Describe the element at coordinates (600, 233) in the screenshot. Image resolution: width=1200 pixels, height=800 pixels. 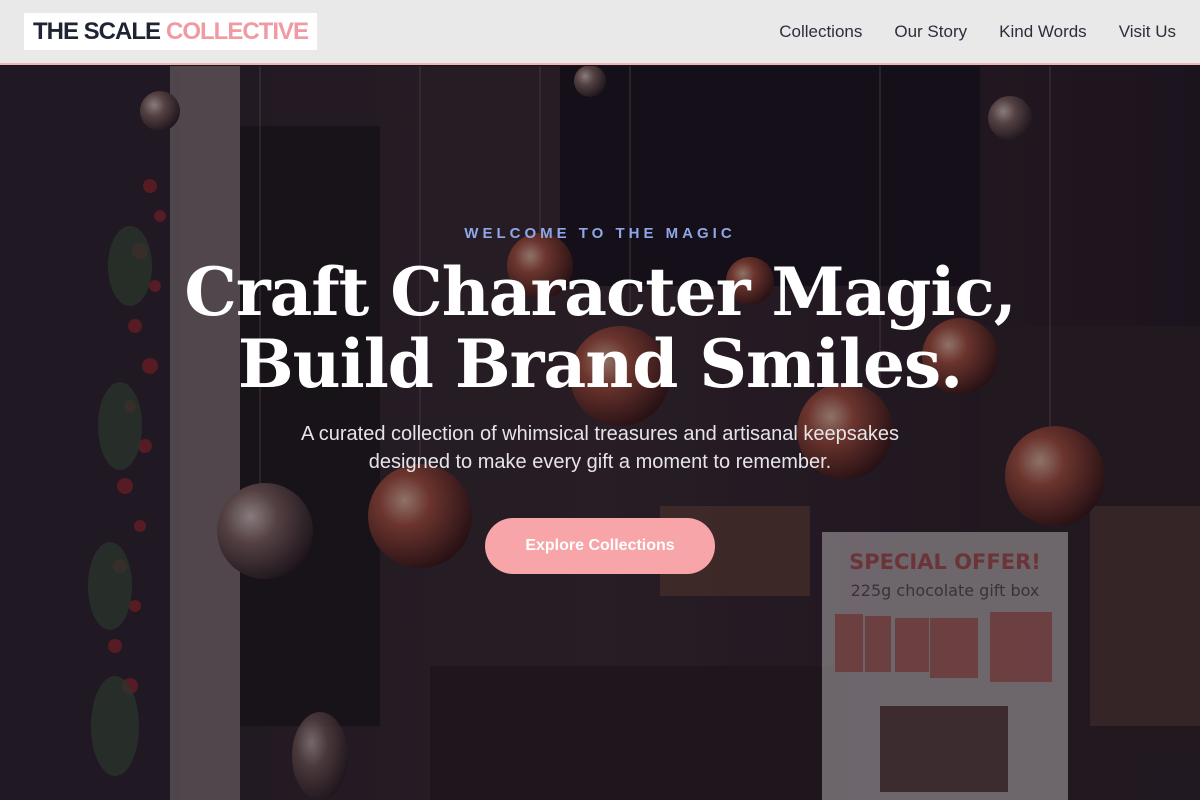
I see `hero-eyebrow: WELCOME TO THE MAGIC` at that location.